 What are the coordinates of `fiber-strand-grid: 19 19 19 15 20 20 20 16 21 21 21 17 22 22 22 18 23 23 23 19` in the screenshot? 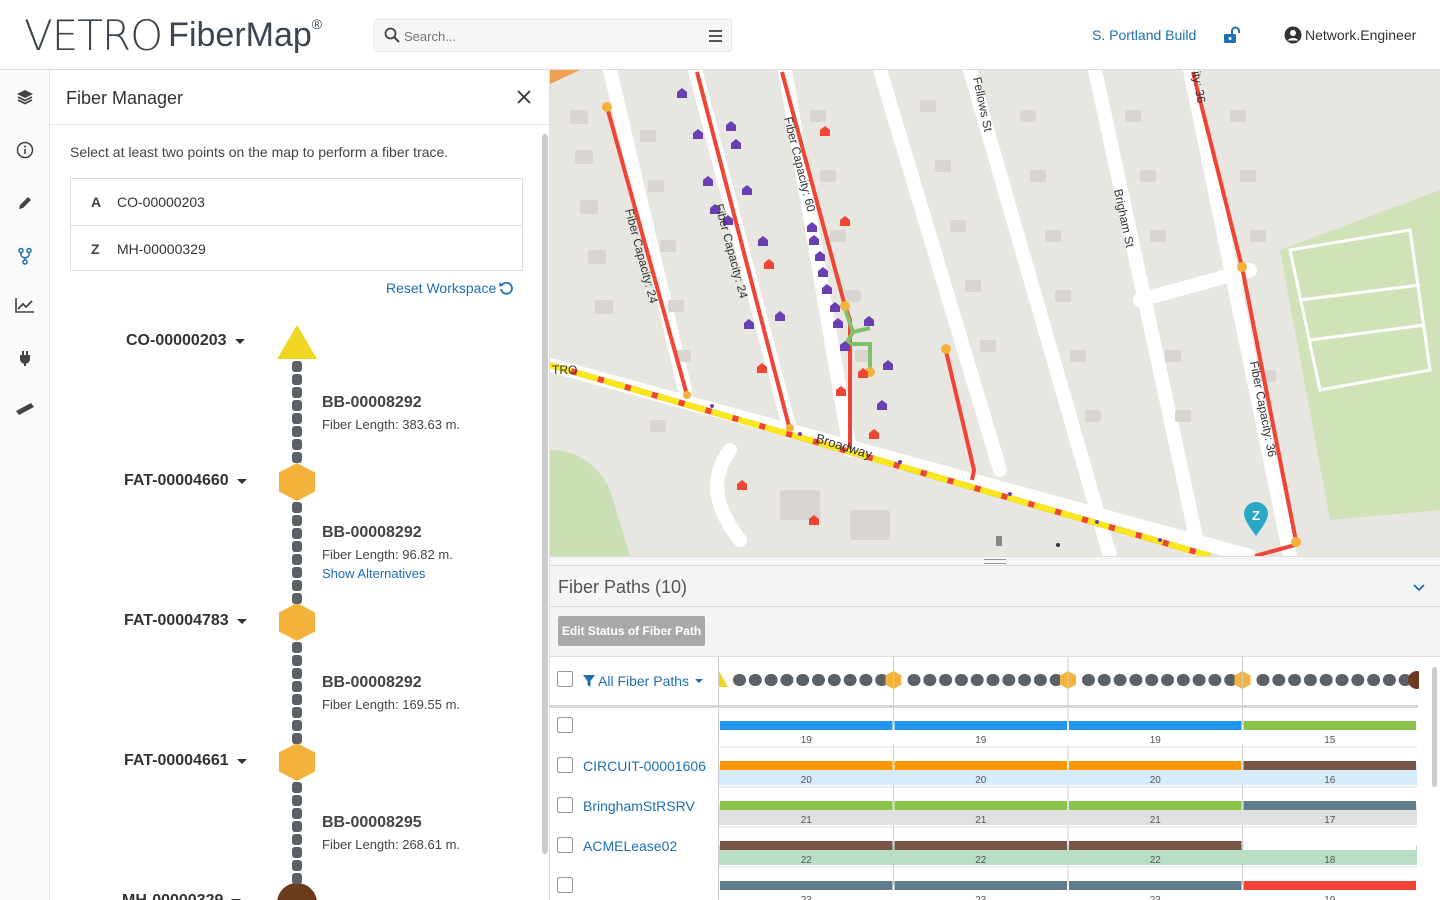 It's located at (1068, 778).